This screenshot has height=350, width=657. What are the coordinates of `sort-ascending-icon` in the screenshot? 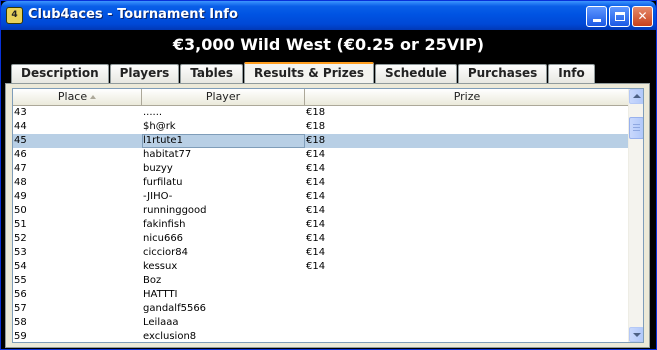 It's located at (93, 97).